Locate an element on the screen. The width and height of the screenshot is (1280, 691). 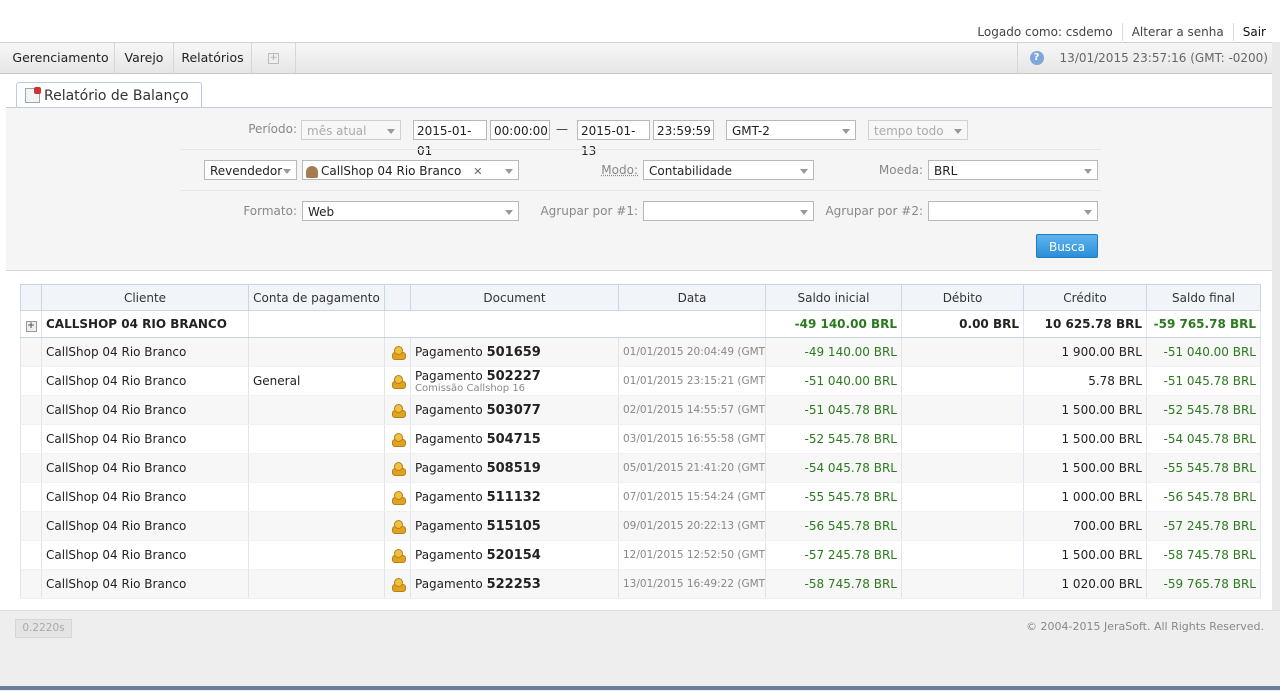
doc-number: 504715 is located at coordinates (514, 439).